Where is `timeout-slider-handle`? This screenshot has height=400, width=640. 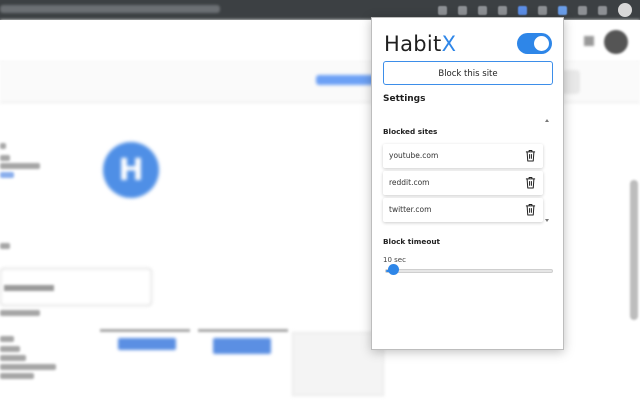 timeout-slider-handle is located at coordinates (394, 269).